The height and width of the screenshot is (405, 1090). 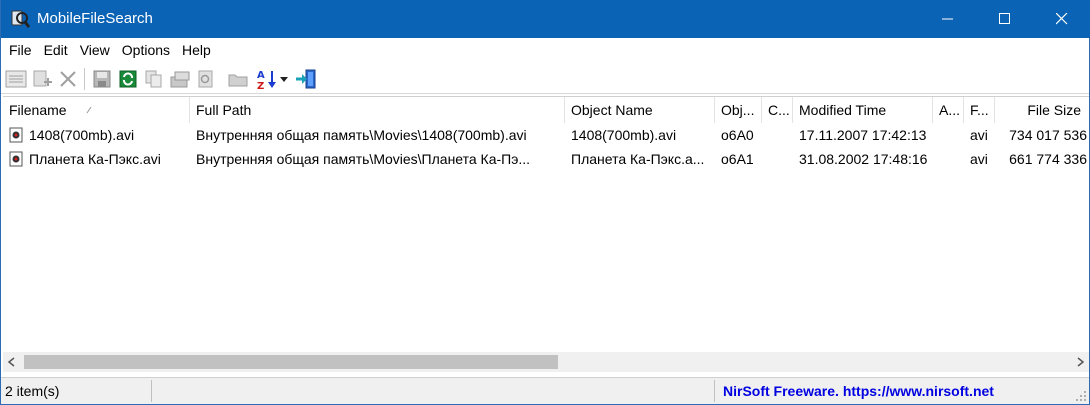 I want to click on menu-options: Options, so click(x=146, y=50).